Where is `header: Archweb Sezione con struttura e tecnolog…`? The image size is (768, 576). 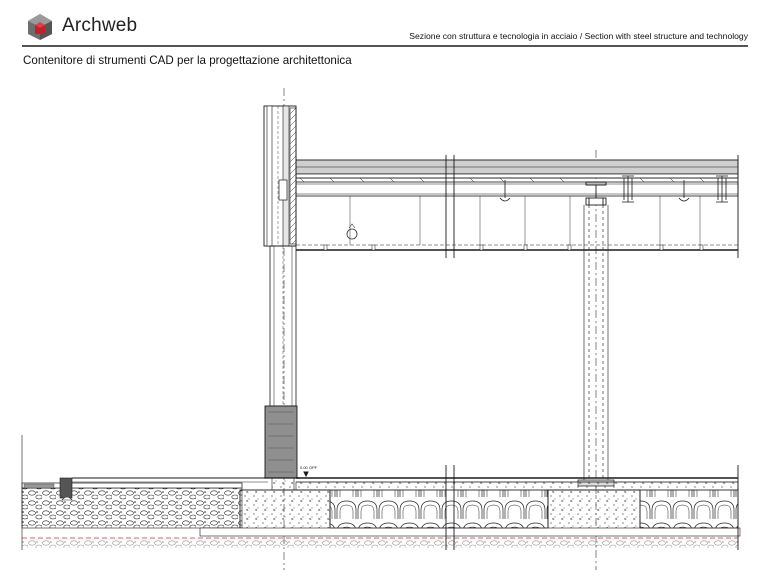 header: Archweb Sezione con struttura e tecnolog… is located at coordinates (384, 25).